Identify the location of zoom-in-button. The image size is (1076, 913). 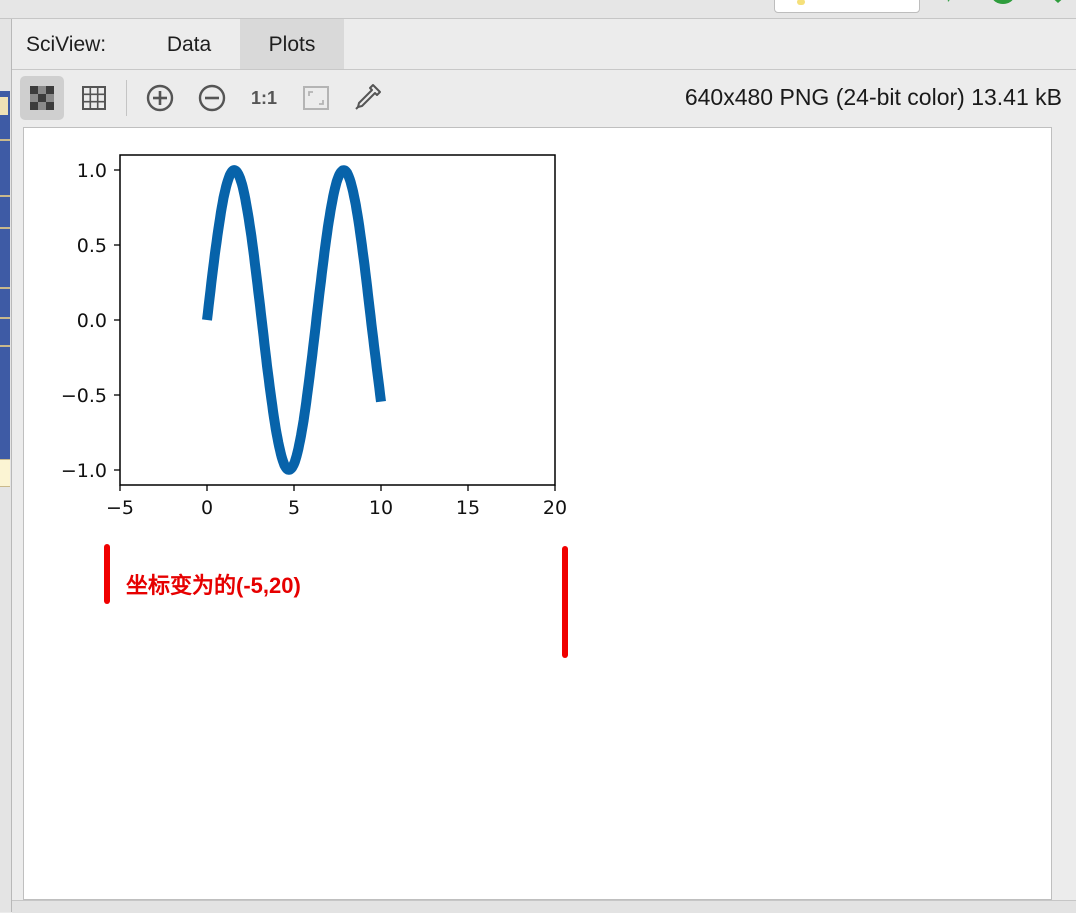
(160, 98).